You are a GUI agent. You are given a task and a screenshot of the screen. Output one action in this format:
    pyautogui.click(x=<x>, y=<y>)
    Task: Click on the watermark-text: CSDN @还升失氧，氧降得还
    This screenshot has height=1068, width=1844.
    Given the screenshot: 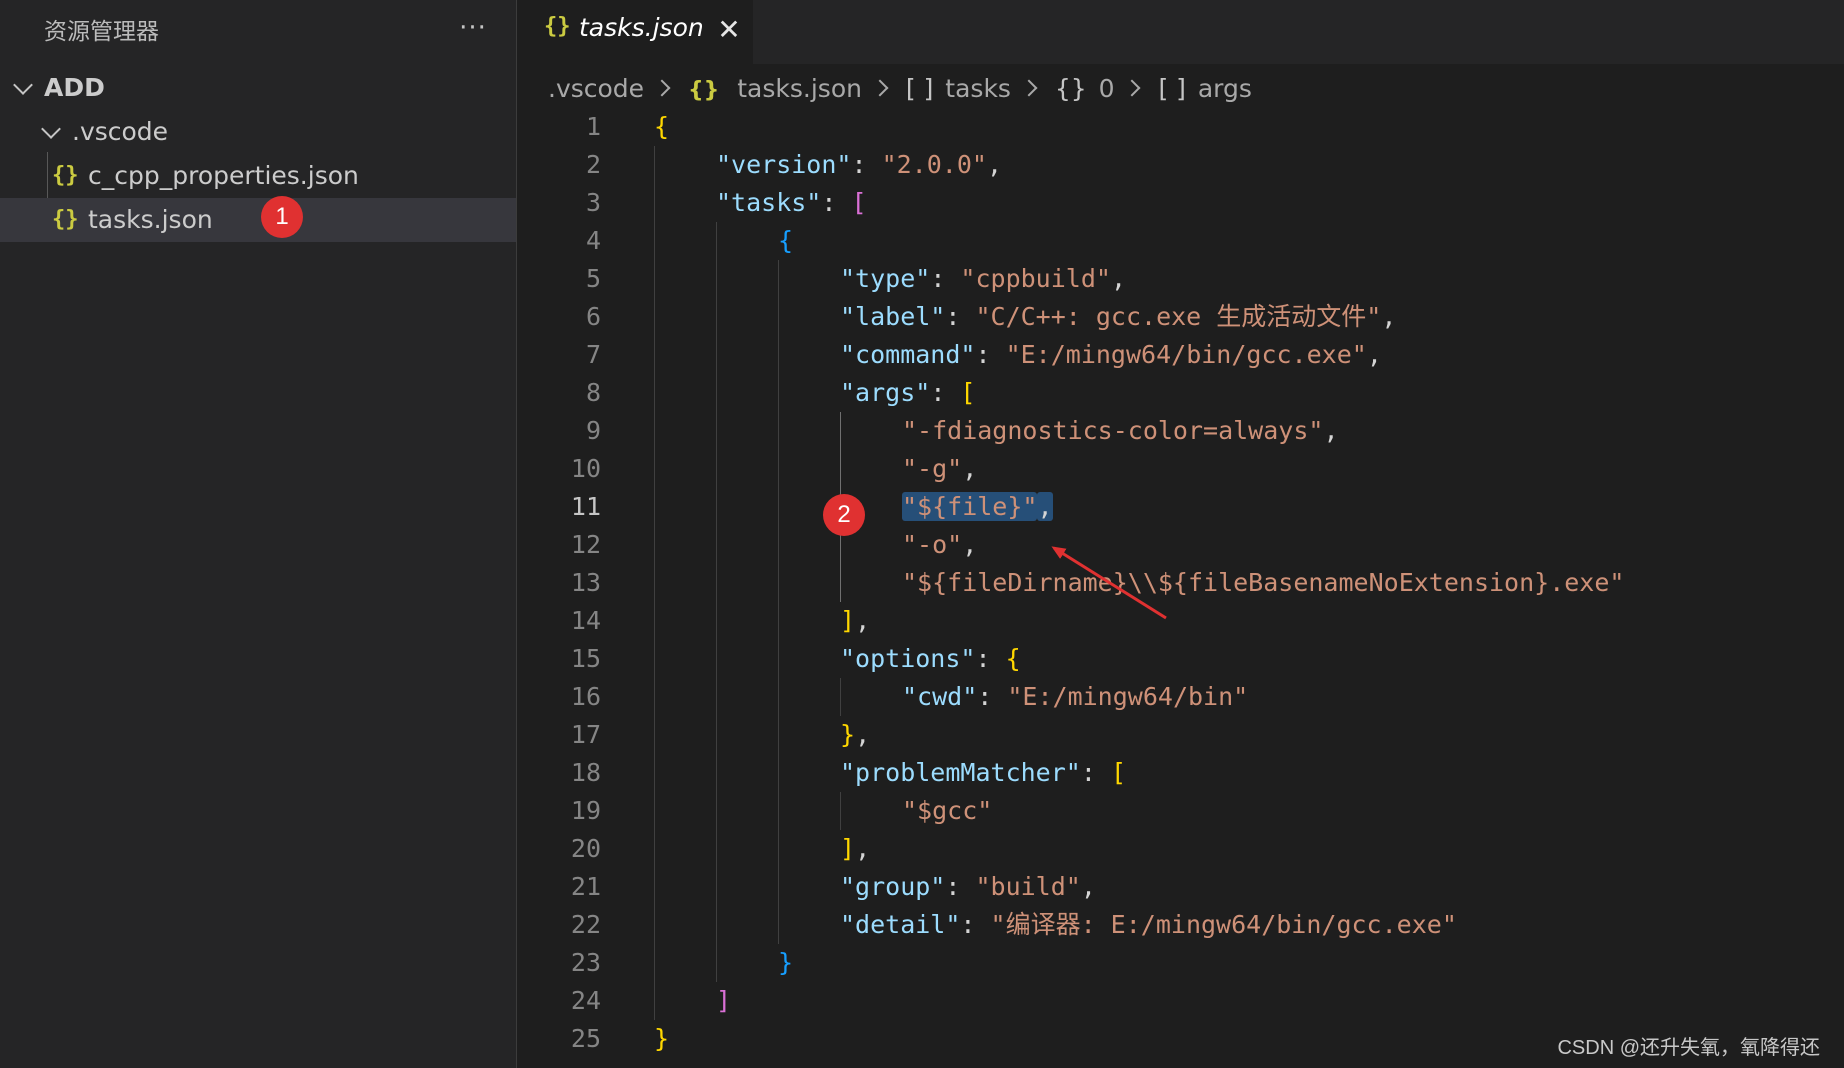 What is the action you would take?
    pyautogui.click(x=1688, y=1048)
    